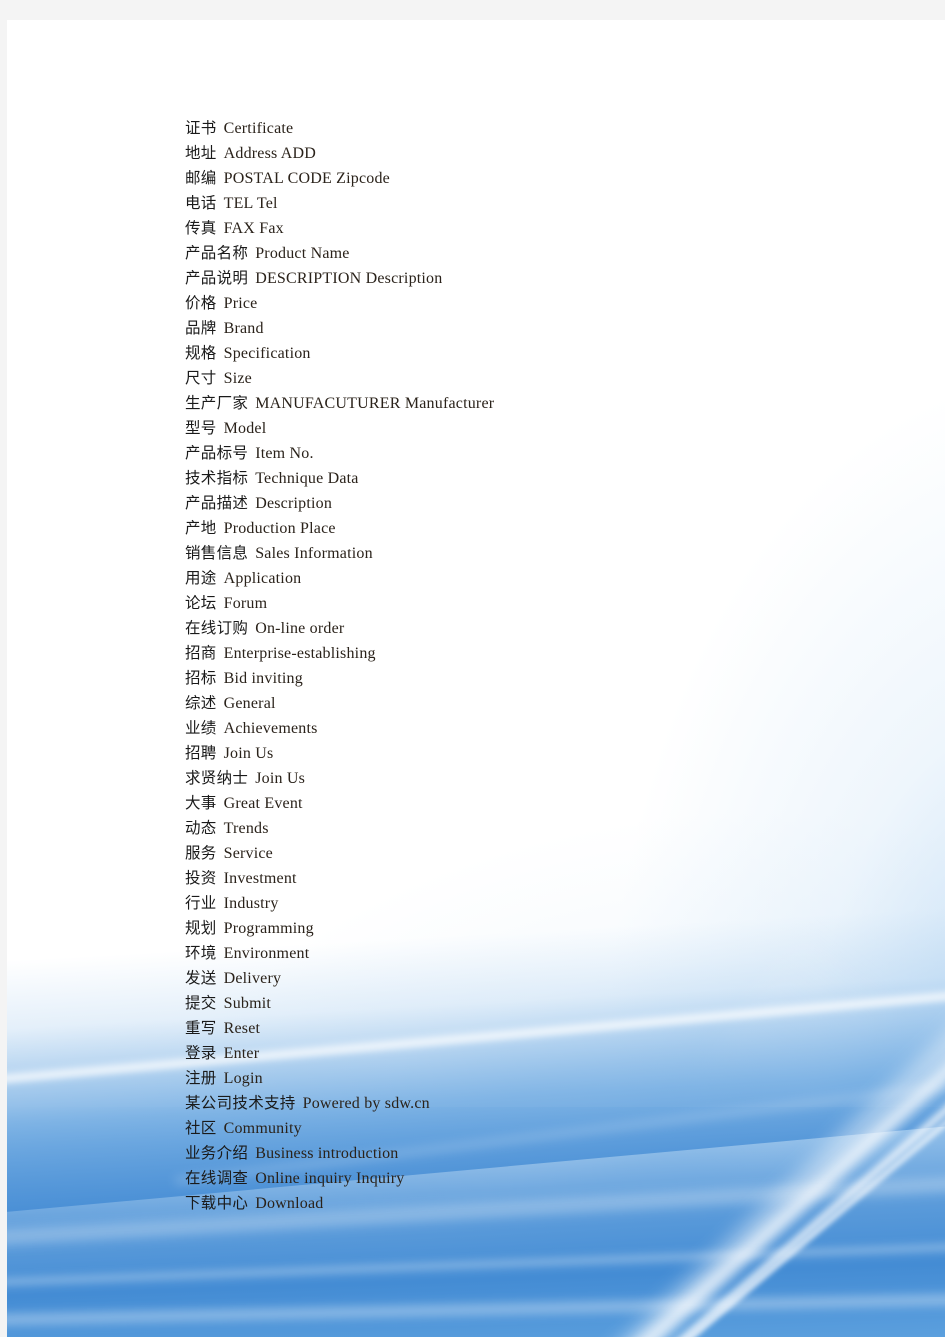 This screenshot has width=945, height=1337. What do you see at coordinates (246, 828) in the screenshot?
I see `term-english: Trends` at bounding box center [246, 828].